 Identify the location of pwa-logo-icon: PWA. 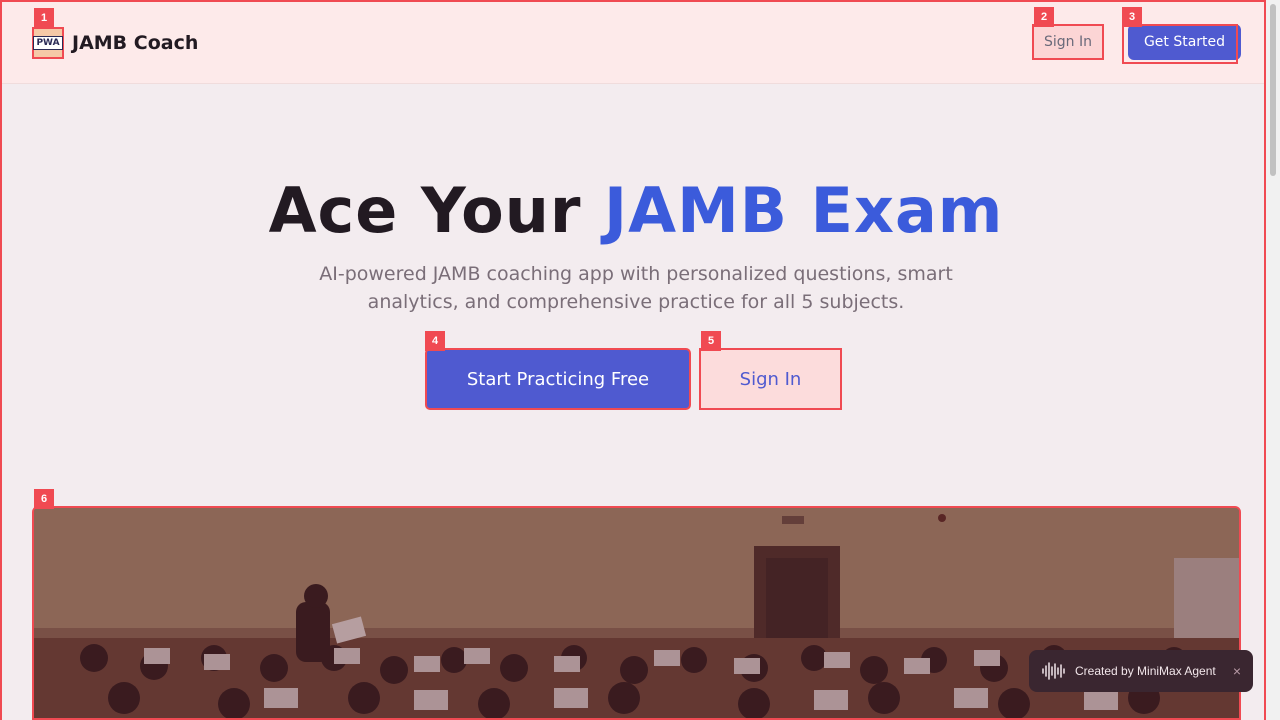
(48, 43).